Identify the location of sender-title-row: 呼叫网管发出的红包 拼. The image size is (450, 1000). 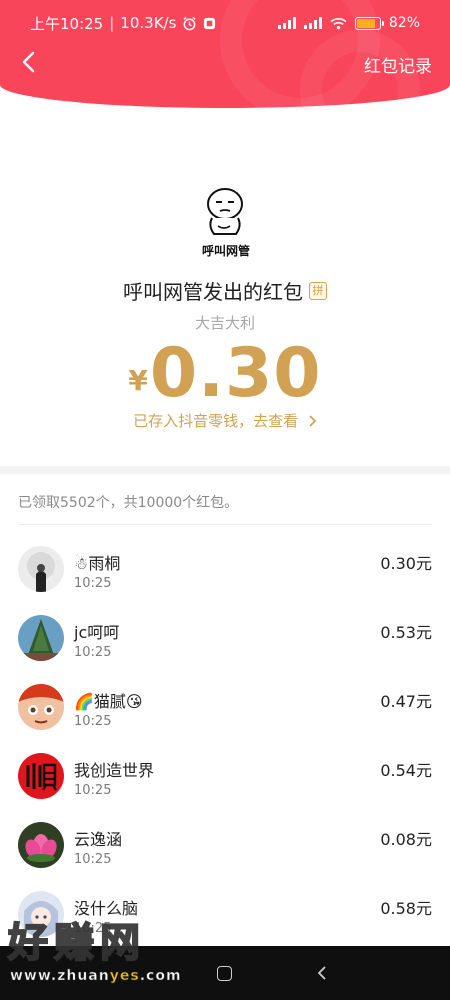
(225, 290).